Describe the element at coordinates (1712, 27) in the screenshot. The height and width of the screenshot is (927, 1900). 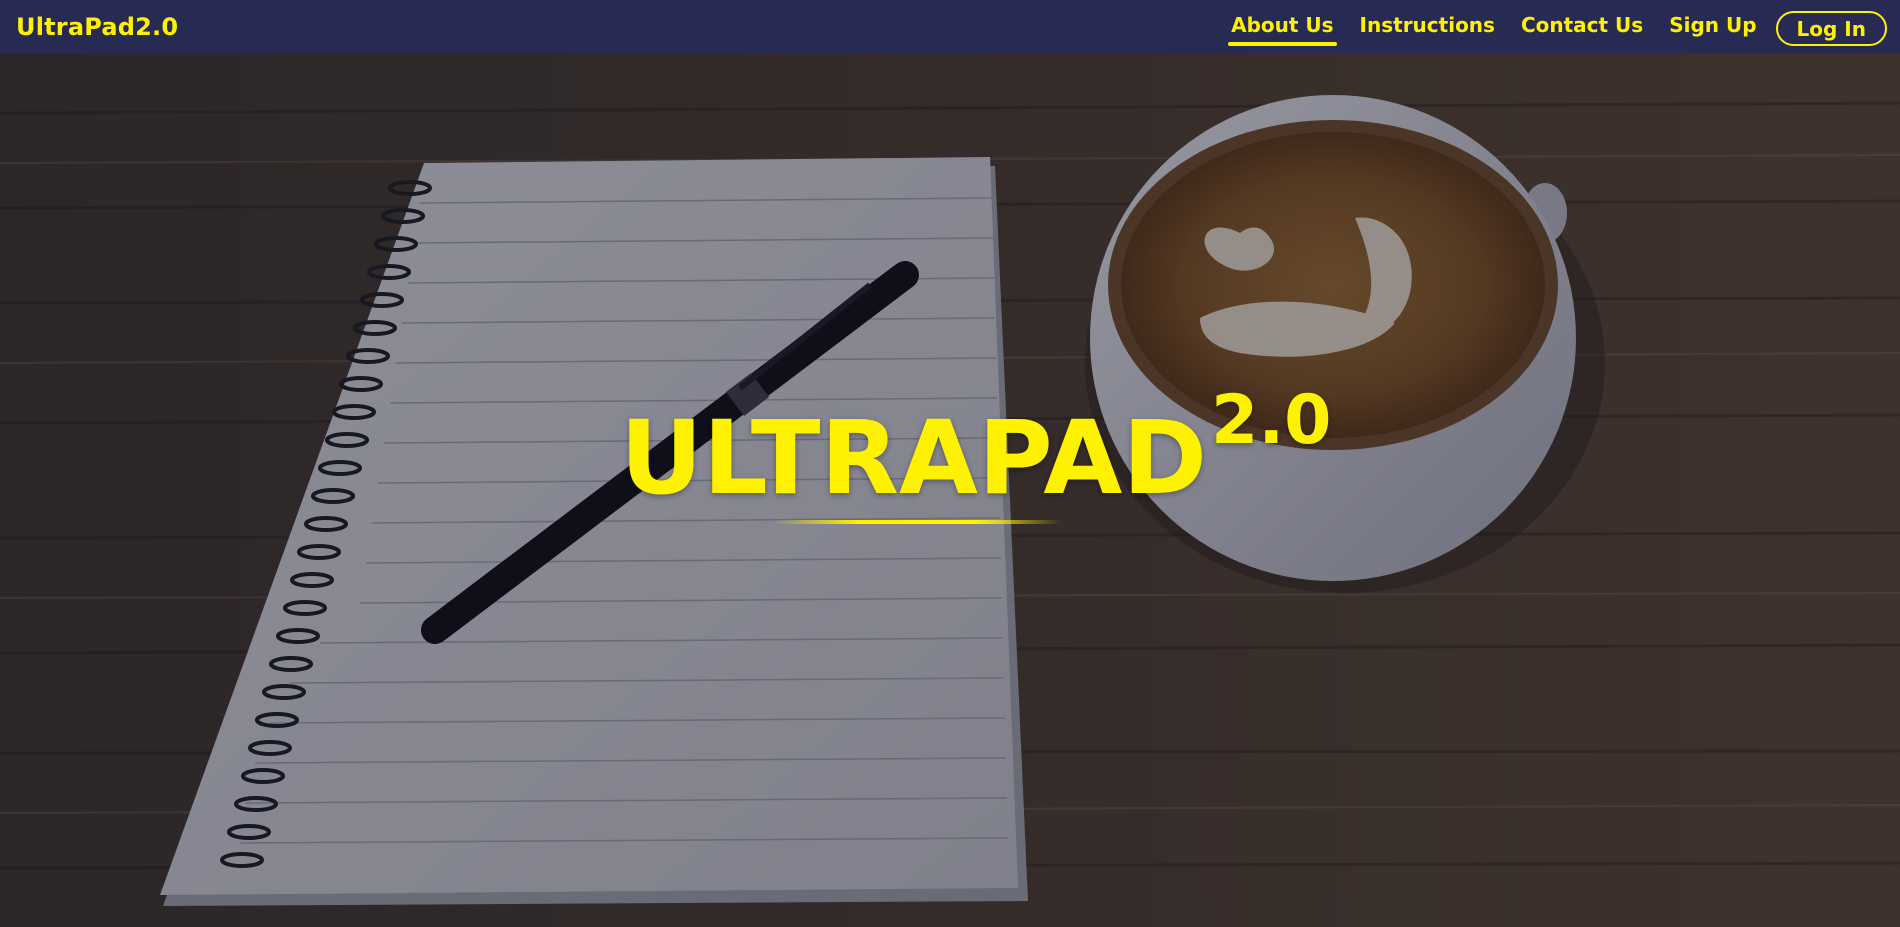
I see `nav-link-sign-up: Sign Up` at that location.